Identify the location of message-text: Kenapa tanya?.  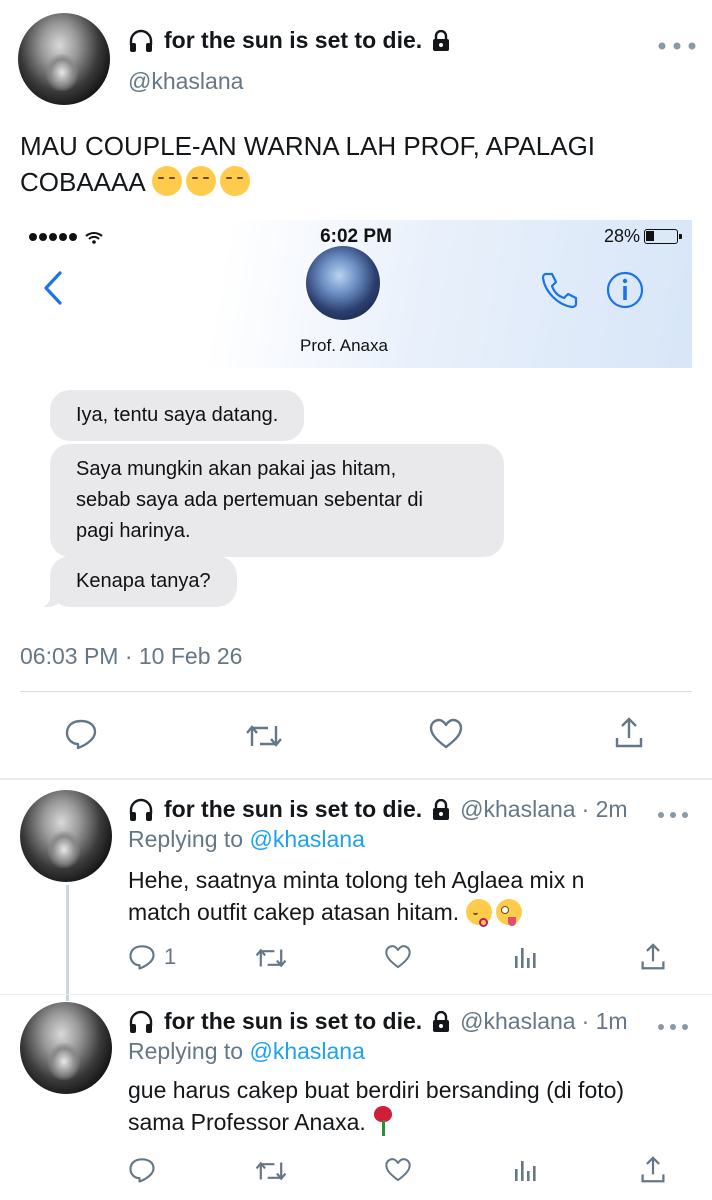
(143, 581).